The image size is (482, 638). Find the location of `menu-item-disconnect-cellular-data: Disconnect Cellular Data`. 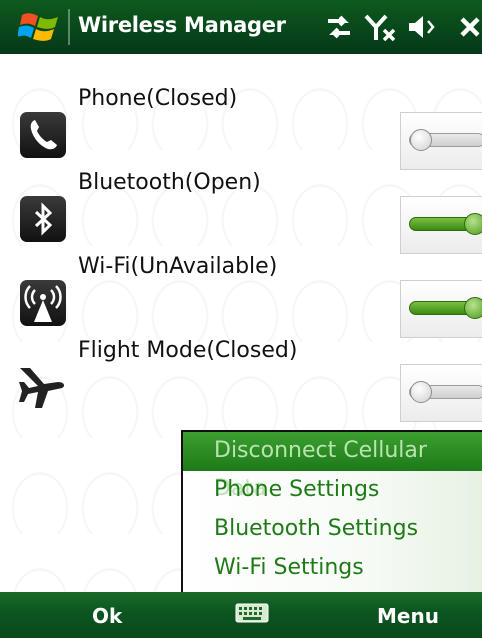

menu-item-disconnect-cellular-data: Disconnect Cellular Data is located at coordinates (332, 466).